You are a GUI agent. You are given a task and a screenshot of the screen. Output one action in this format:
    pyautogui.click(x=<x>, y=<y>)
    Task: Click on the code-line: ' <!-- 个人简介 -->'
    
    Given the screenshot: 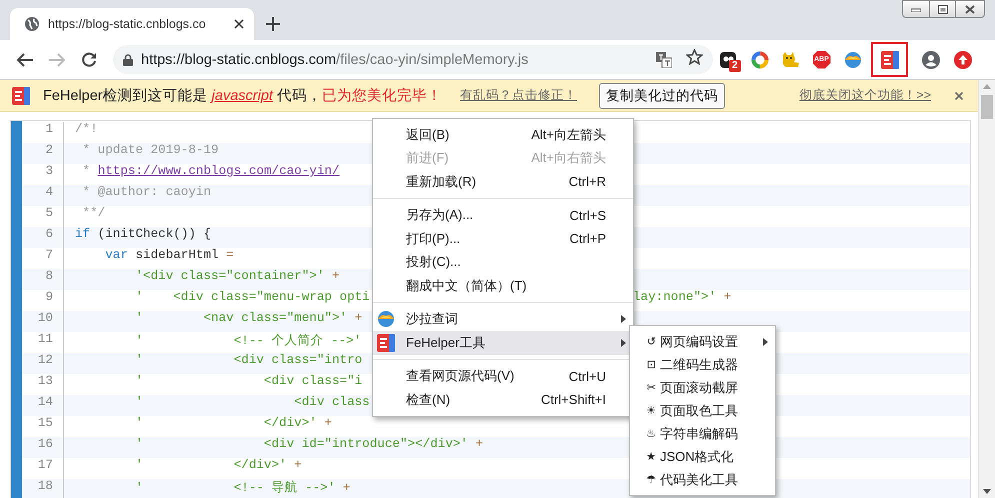 What is the action you would take?
    pyautogui.click(x=248, y=341)
    